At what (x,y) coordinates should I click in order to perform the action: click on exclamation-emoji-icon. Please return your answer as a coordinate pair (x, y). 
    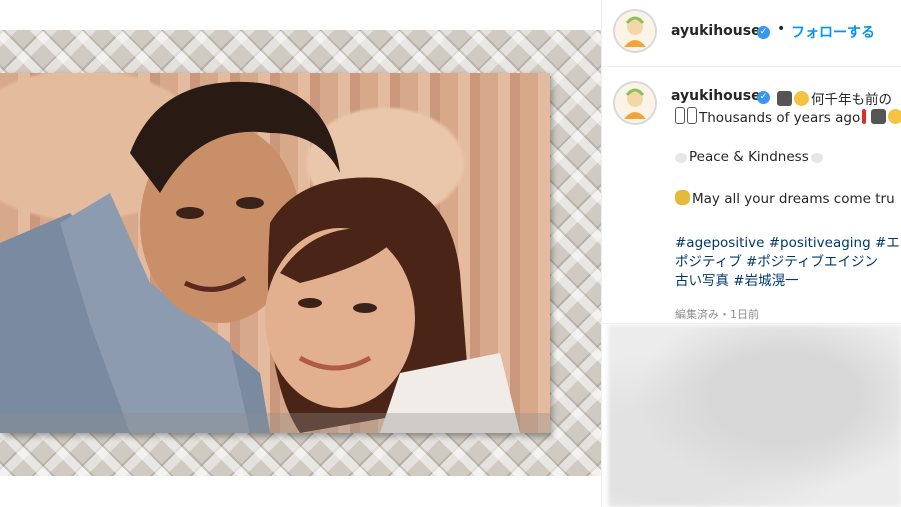
    Looking at the image, I should click on (864, 116).